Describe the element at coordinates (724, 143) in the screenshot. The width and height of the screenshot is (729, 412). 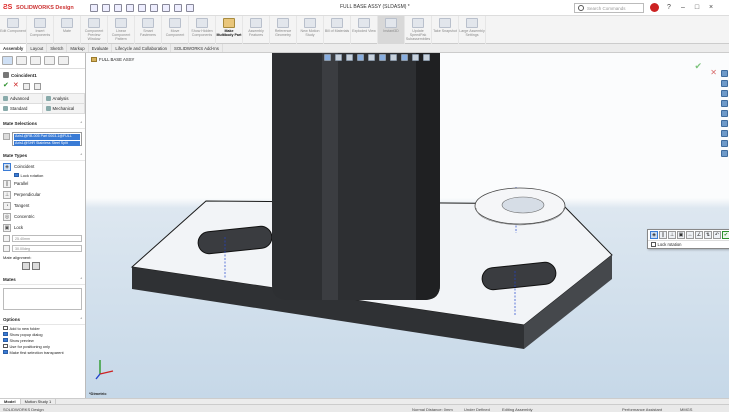
I see `solidworks-forum-icon` at that location.